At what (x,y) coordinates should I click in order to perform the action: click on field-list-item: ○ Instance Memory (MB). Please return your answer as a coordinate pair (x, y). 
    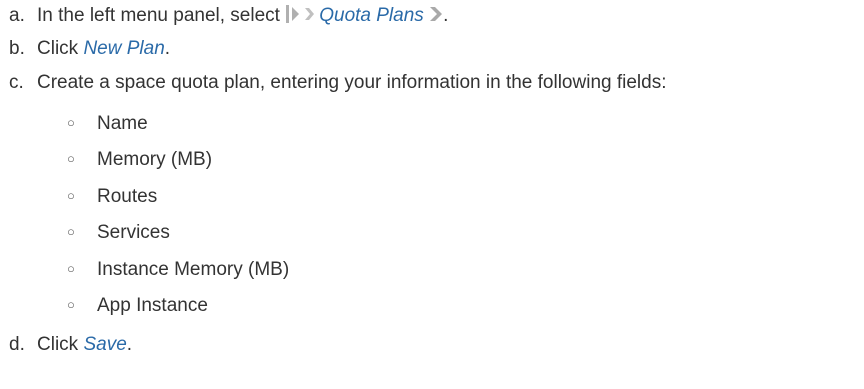
    Looking at the image, I should click on (178, 269).